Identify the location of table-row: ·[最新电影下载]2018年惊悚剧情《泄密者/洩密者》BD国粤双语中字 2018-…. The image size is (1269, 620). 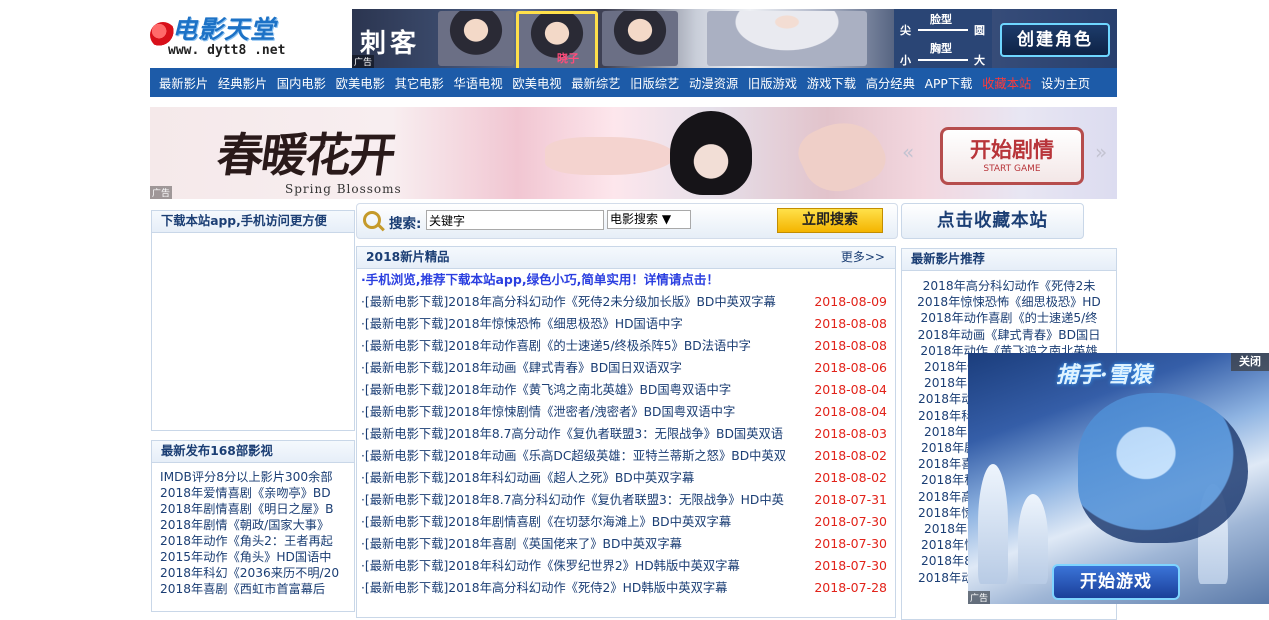
(626, 412).